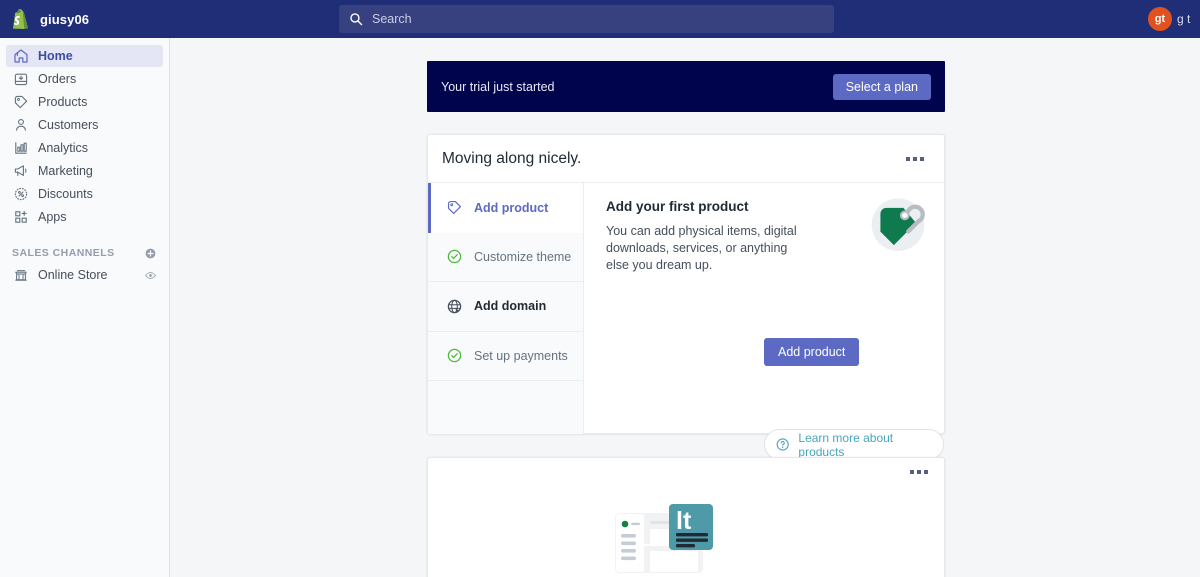 The image size is (1200, 577). I want to click on sidebar-channel-label: Online Store, so click(73, 275).